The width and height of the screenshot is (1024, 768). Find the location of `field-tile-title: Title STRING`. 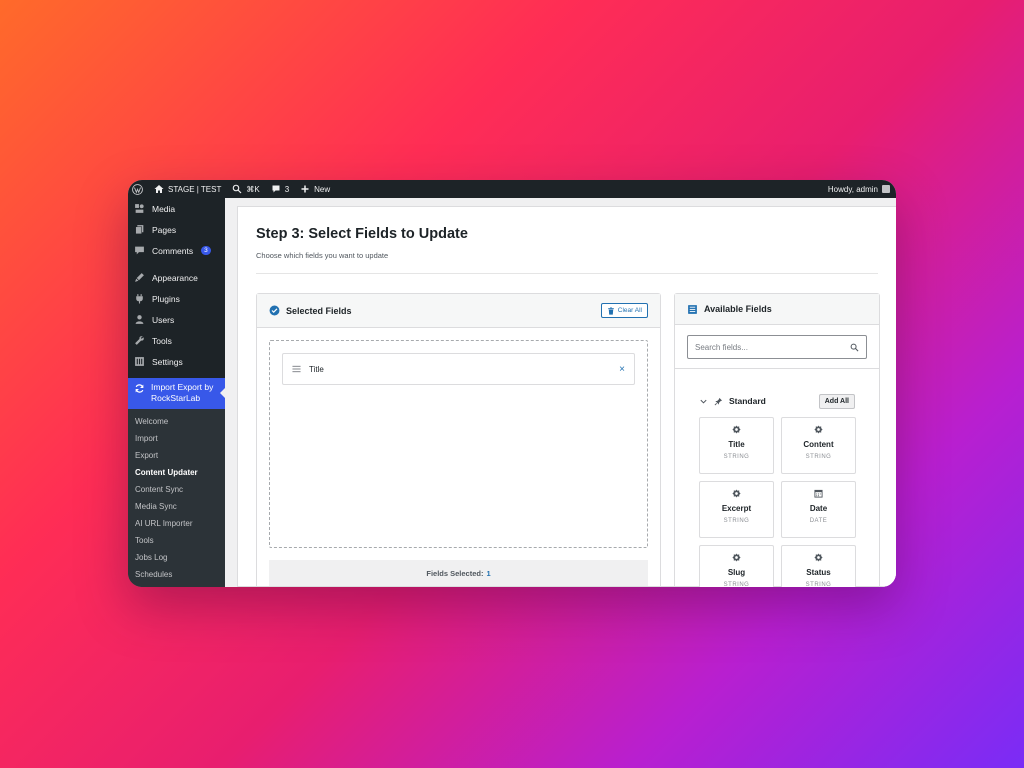

field-tile-title: Title STRING is located at coordinates (736, 445).